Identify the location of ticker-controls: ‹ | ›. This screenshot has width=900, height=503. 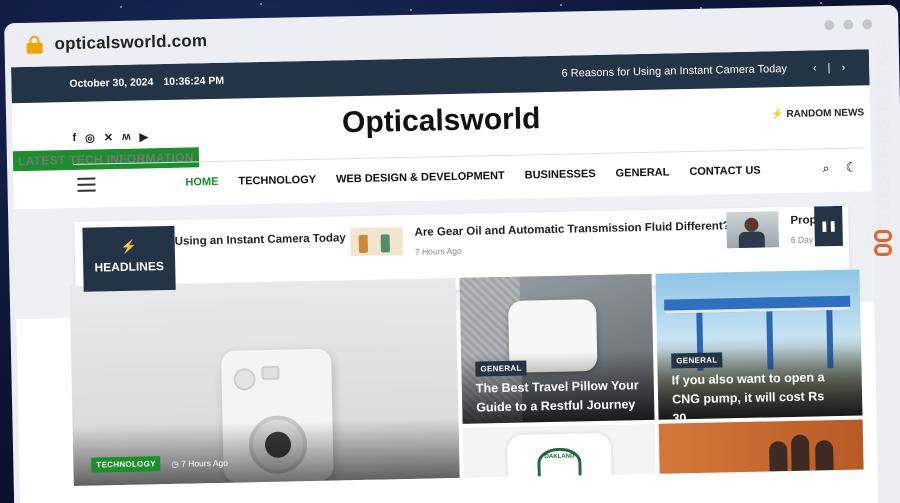
(831, 68).